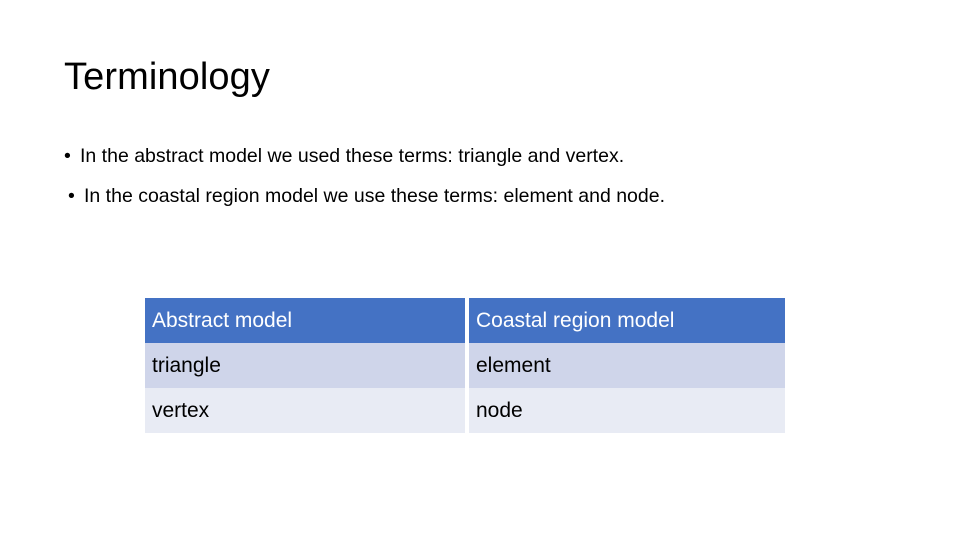 Image resolution: width=960 pixels, height=540 pixels. I want to click on table-row: triangle element, so click(465, 365).